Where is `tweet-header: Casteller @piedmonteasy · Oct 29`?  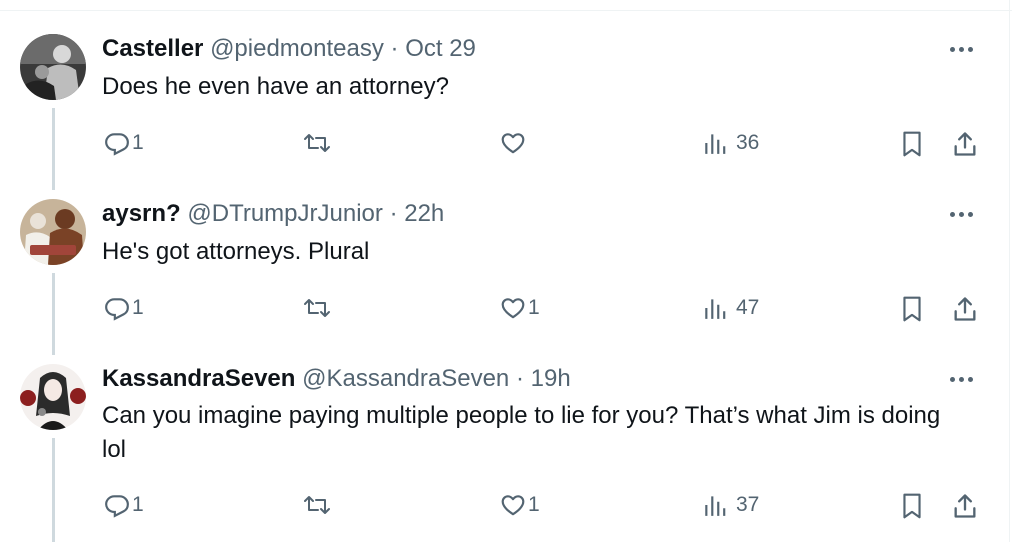 tweet-header: Casteller @piedmonteasy · Oct 29 is located at coordinates (289, 49).